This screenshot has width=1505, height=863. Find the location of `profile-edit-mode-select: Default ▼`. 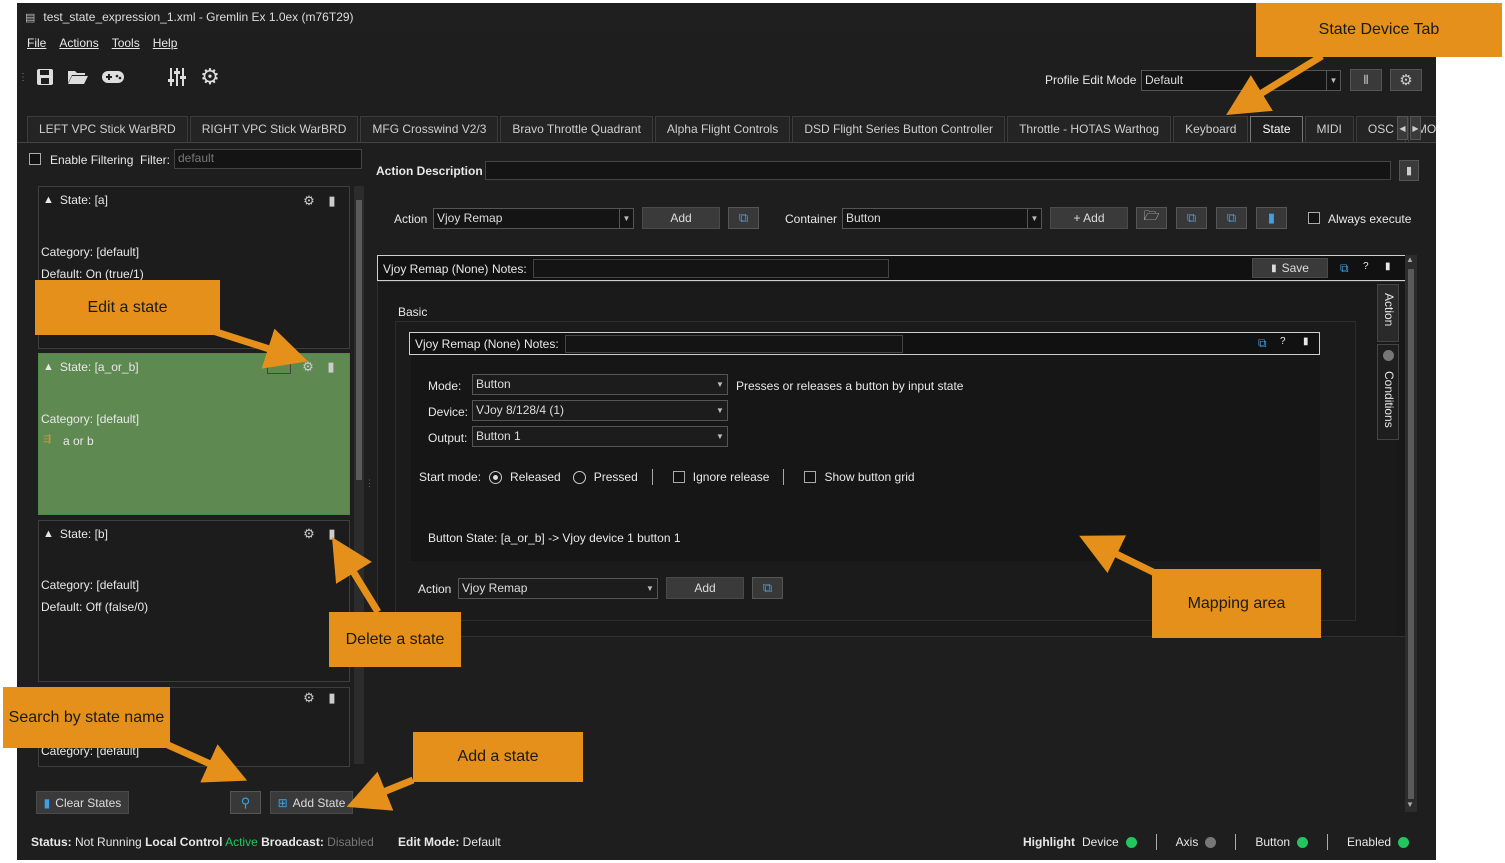

profile-edit-mode-select: Default ▼ is located at coordinates (1241, 80).